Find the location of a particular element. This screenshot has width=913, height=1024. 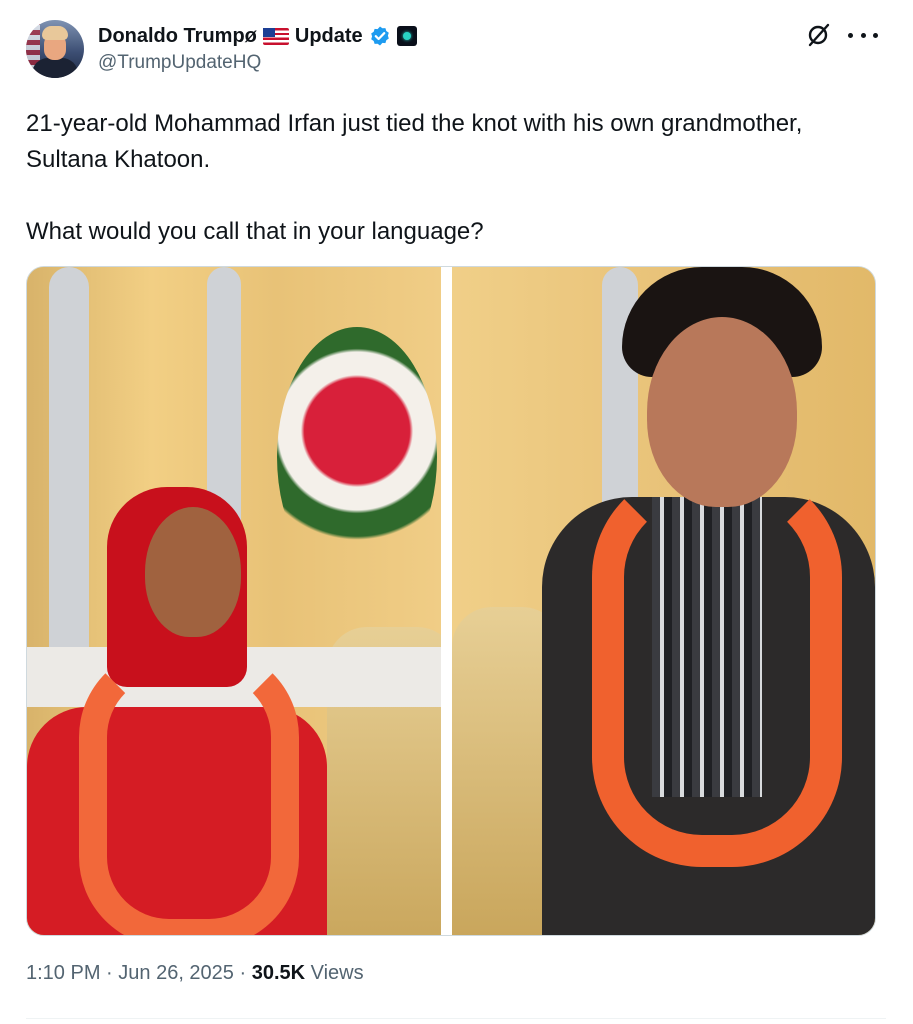

us-flag-icon is located at coordinates (275, 36).